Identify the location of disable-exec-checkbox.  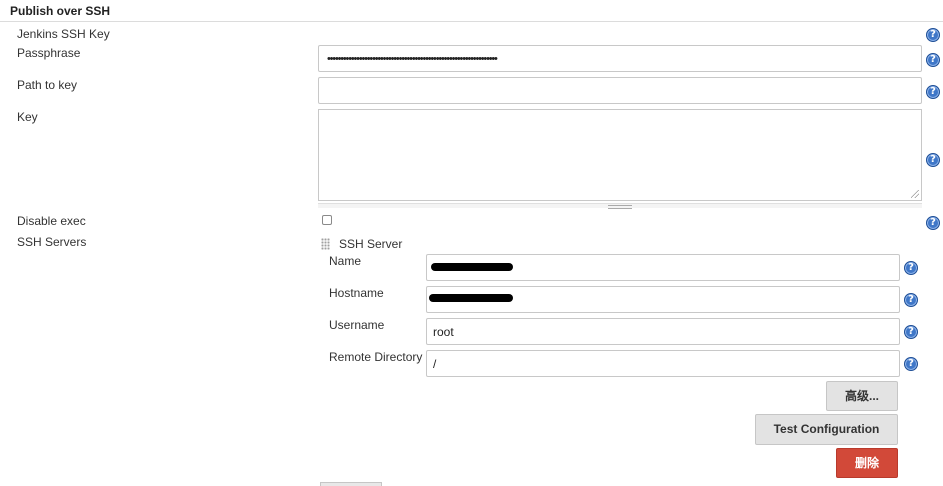
(327, 220).